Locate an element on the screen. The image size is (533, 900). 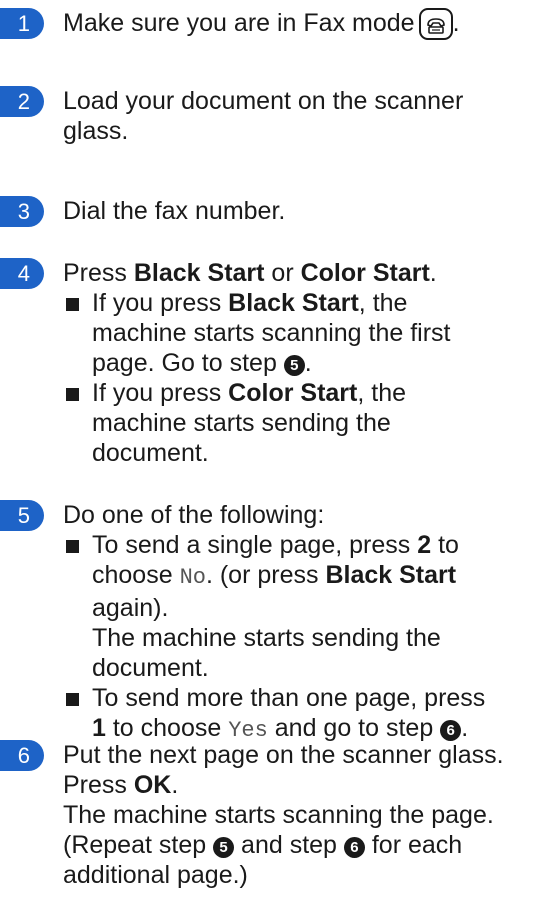
step-text: Make sure you are in Fax mode is located at coordinates (239, 23).